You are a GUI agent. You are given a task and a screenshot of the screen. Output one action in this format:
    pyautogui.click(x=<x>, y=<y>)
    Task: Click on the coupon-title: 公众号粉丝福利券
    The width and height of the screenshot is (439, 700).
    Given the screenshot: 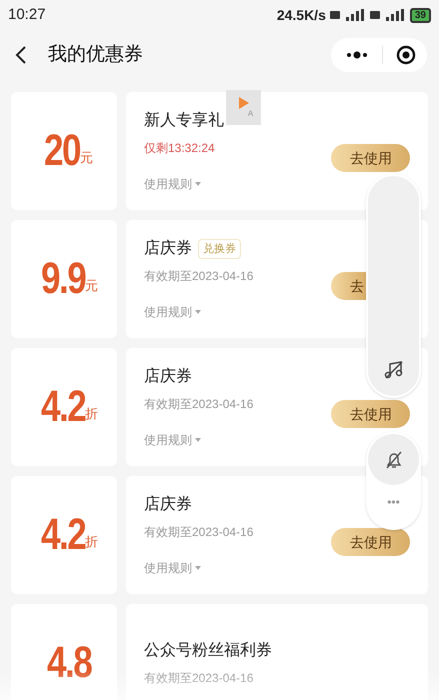 What is the action you would take?
    pyautogui.click(x=208, y=650)
    